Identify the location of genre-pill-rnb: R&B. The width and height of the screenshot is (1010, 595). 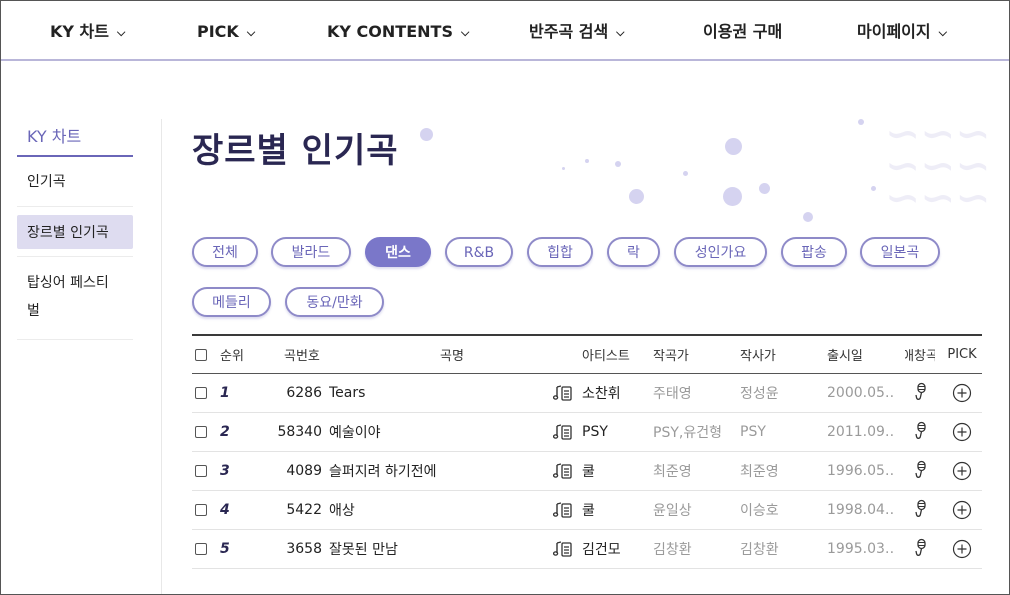
(479, 252).